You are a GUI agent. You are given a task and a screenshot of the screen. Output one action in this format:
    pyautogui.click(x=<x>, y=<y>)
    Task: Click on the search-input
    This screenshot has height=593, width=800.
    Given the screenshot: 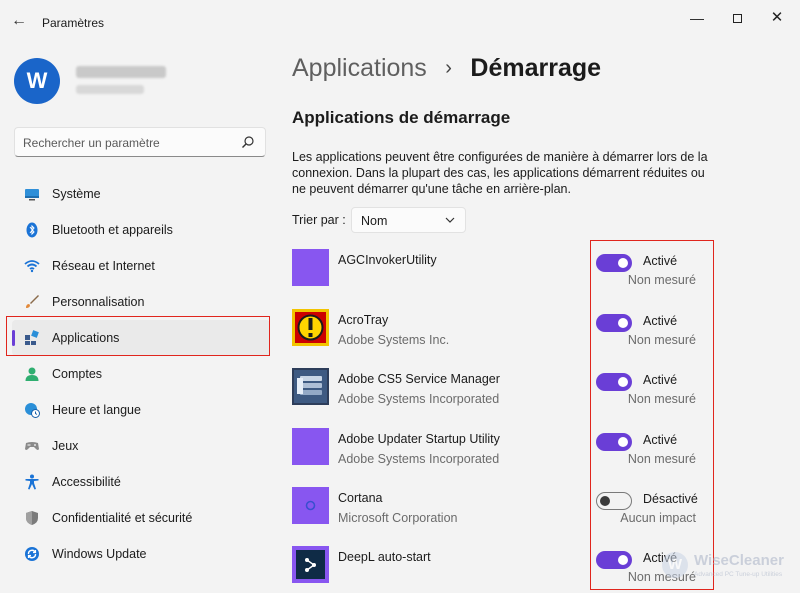 What is the action you would take?
    pyautogui.click(x=130, y=143)
    